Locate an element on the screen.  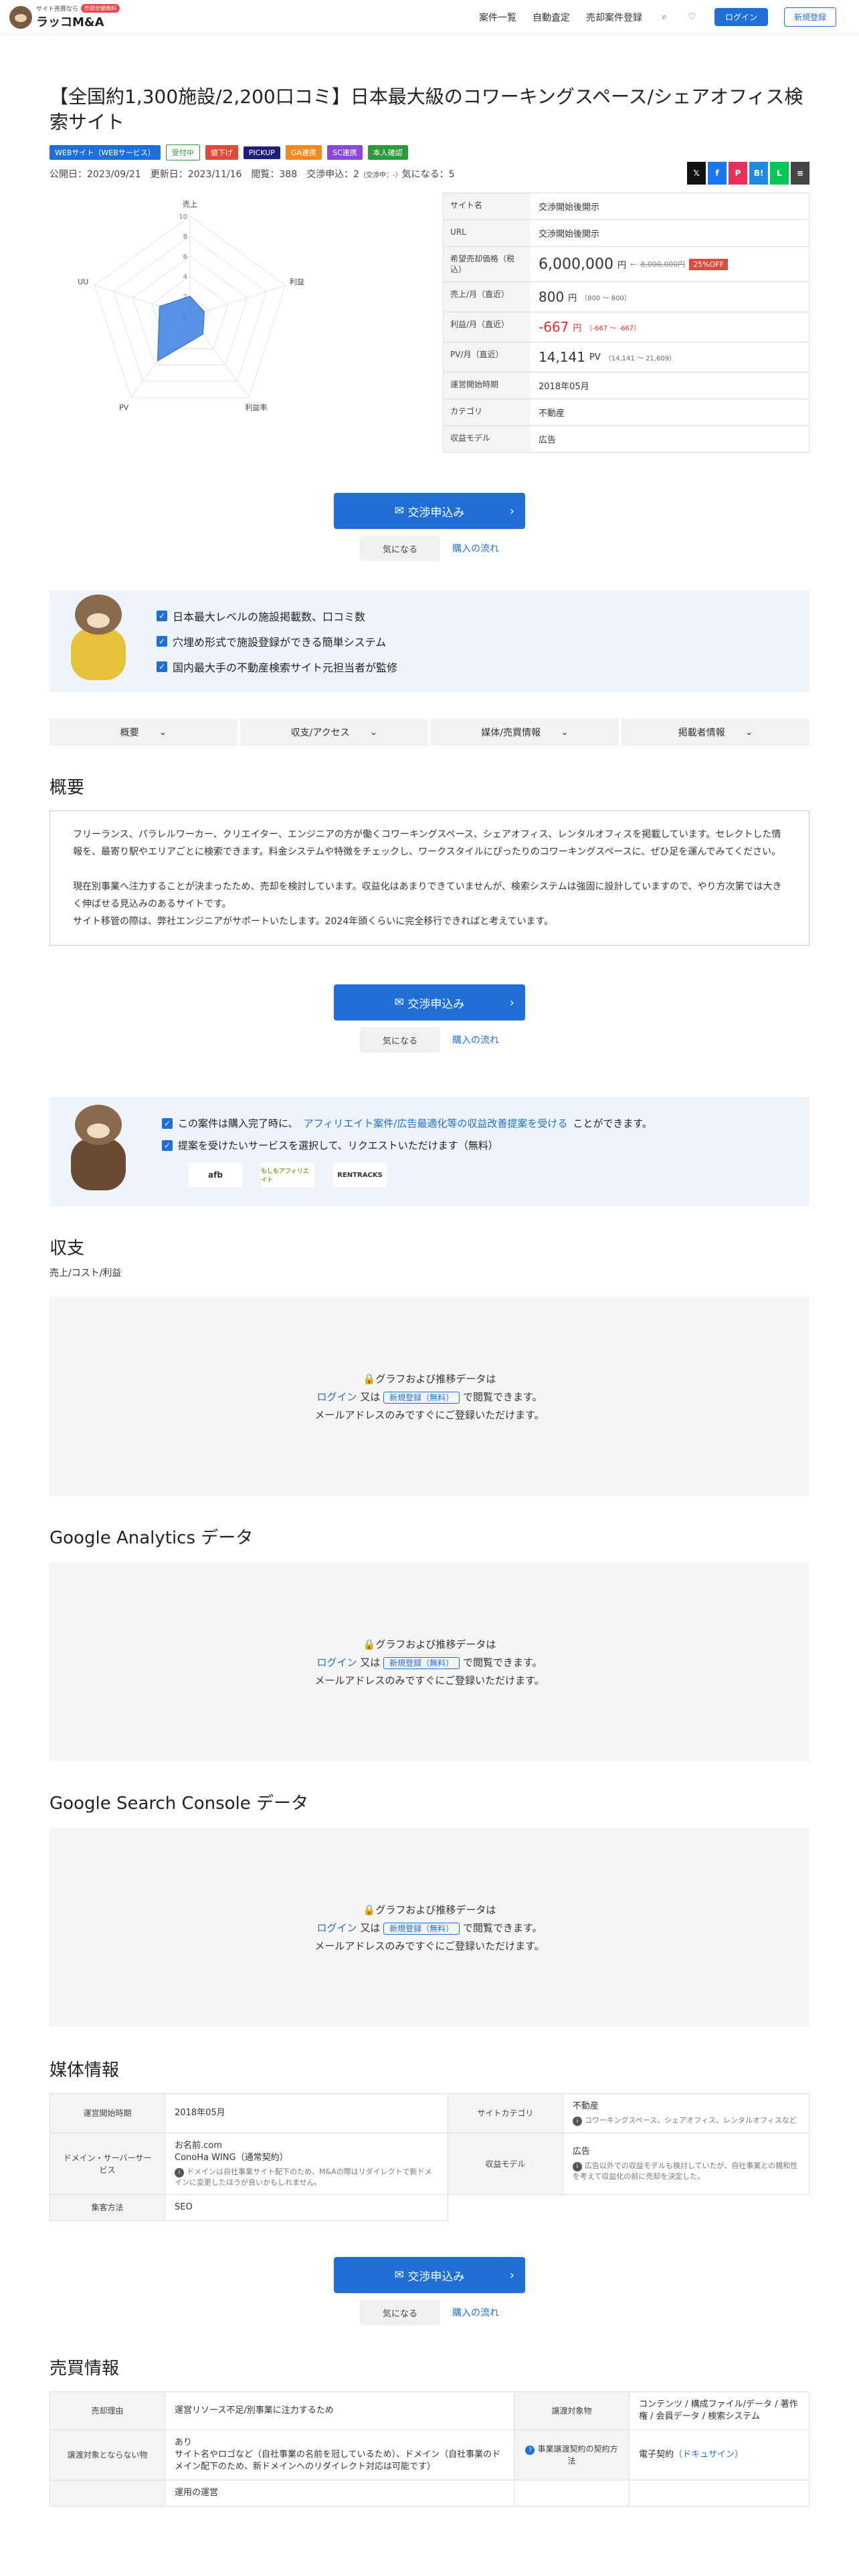
media-heading: 媒体情報 is located at coordinates (85, 2070).